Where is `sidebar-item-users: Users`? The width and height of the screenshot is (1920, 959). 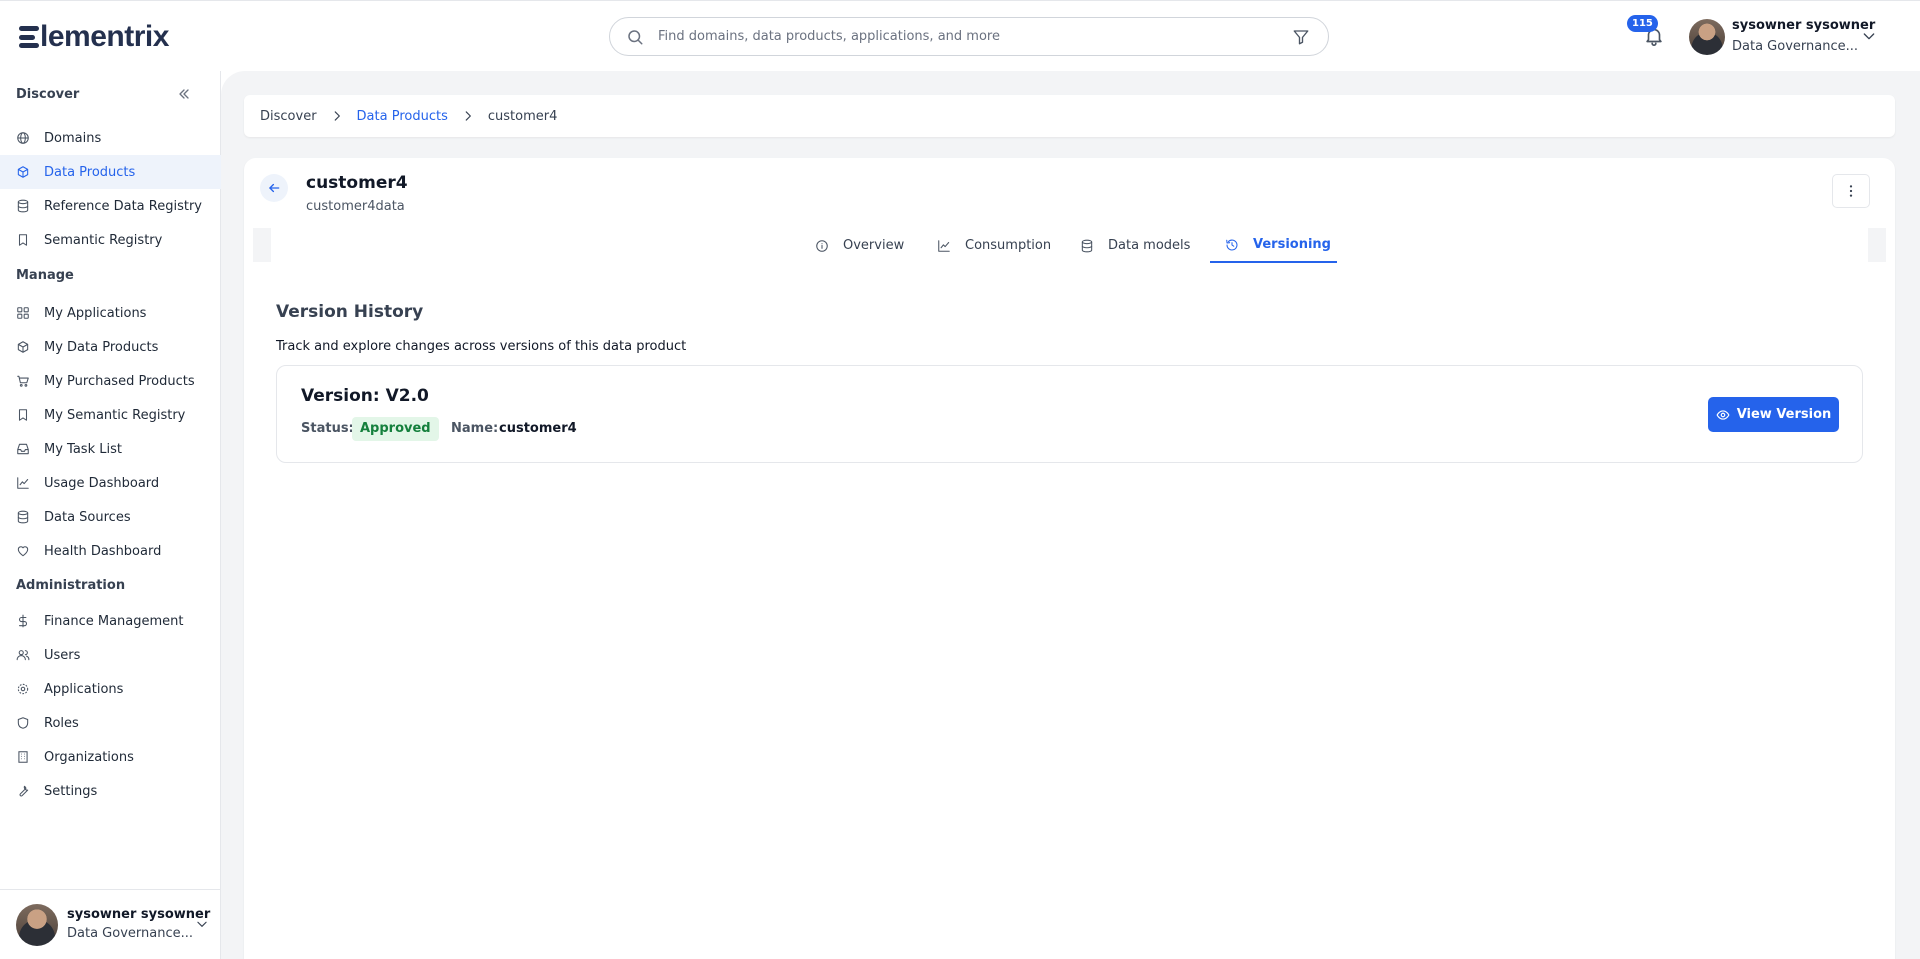 sidebar-item-users: Users is located at coordinates (110, 655).